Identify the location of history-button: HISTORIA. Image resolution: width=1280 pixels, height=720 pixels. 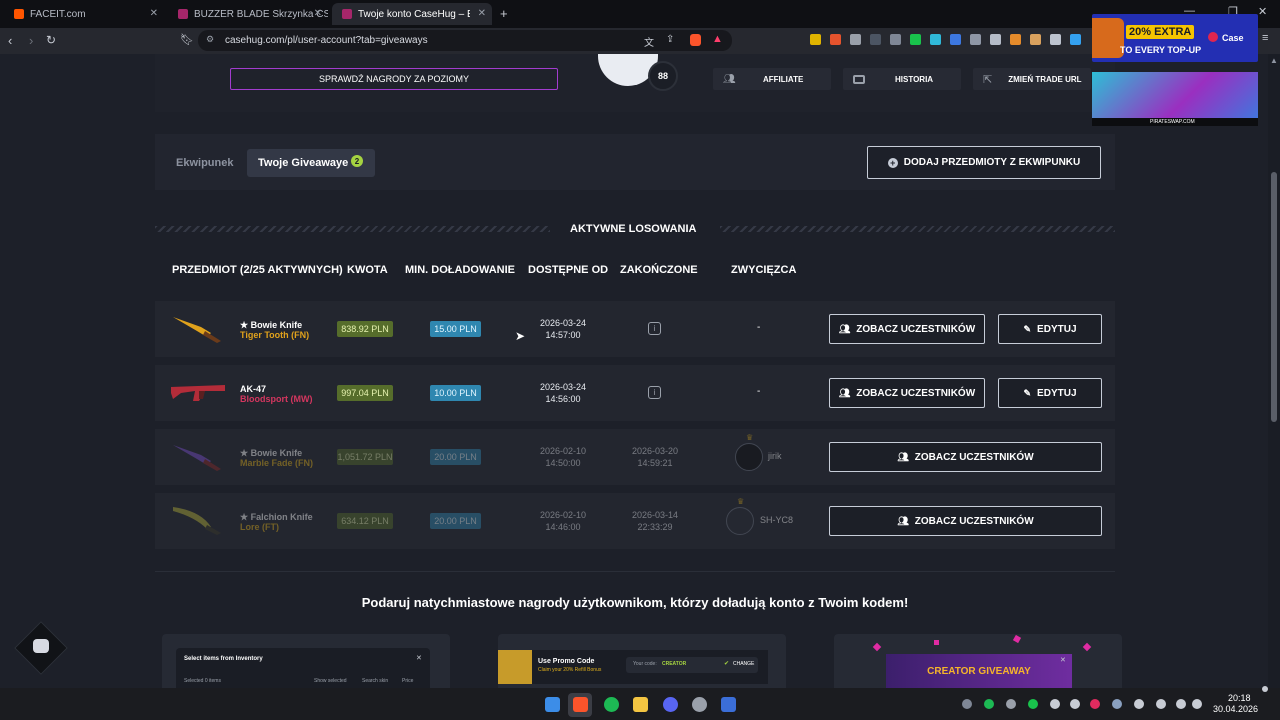
(902, 79).